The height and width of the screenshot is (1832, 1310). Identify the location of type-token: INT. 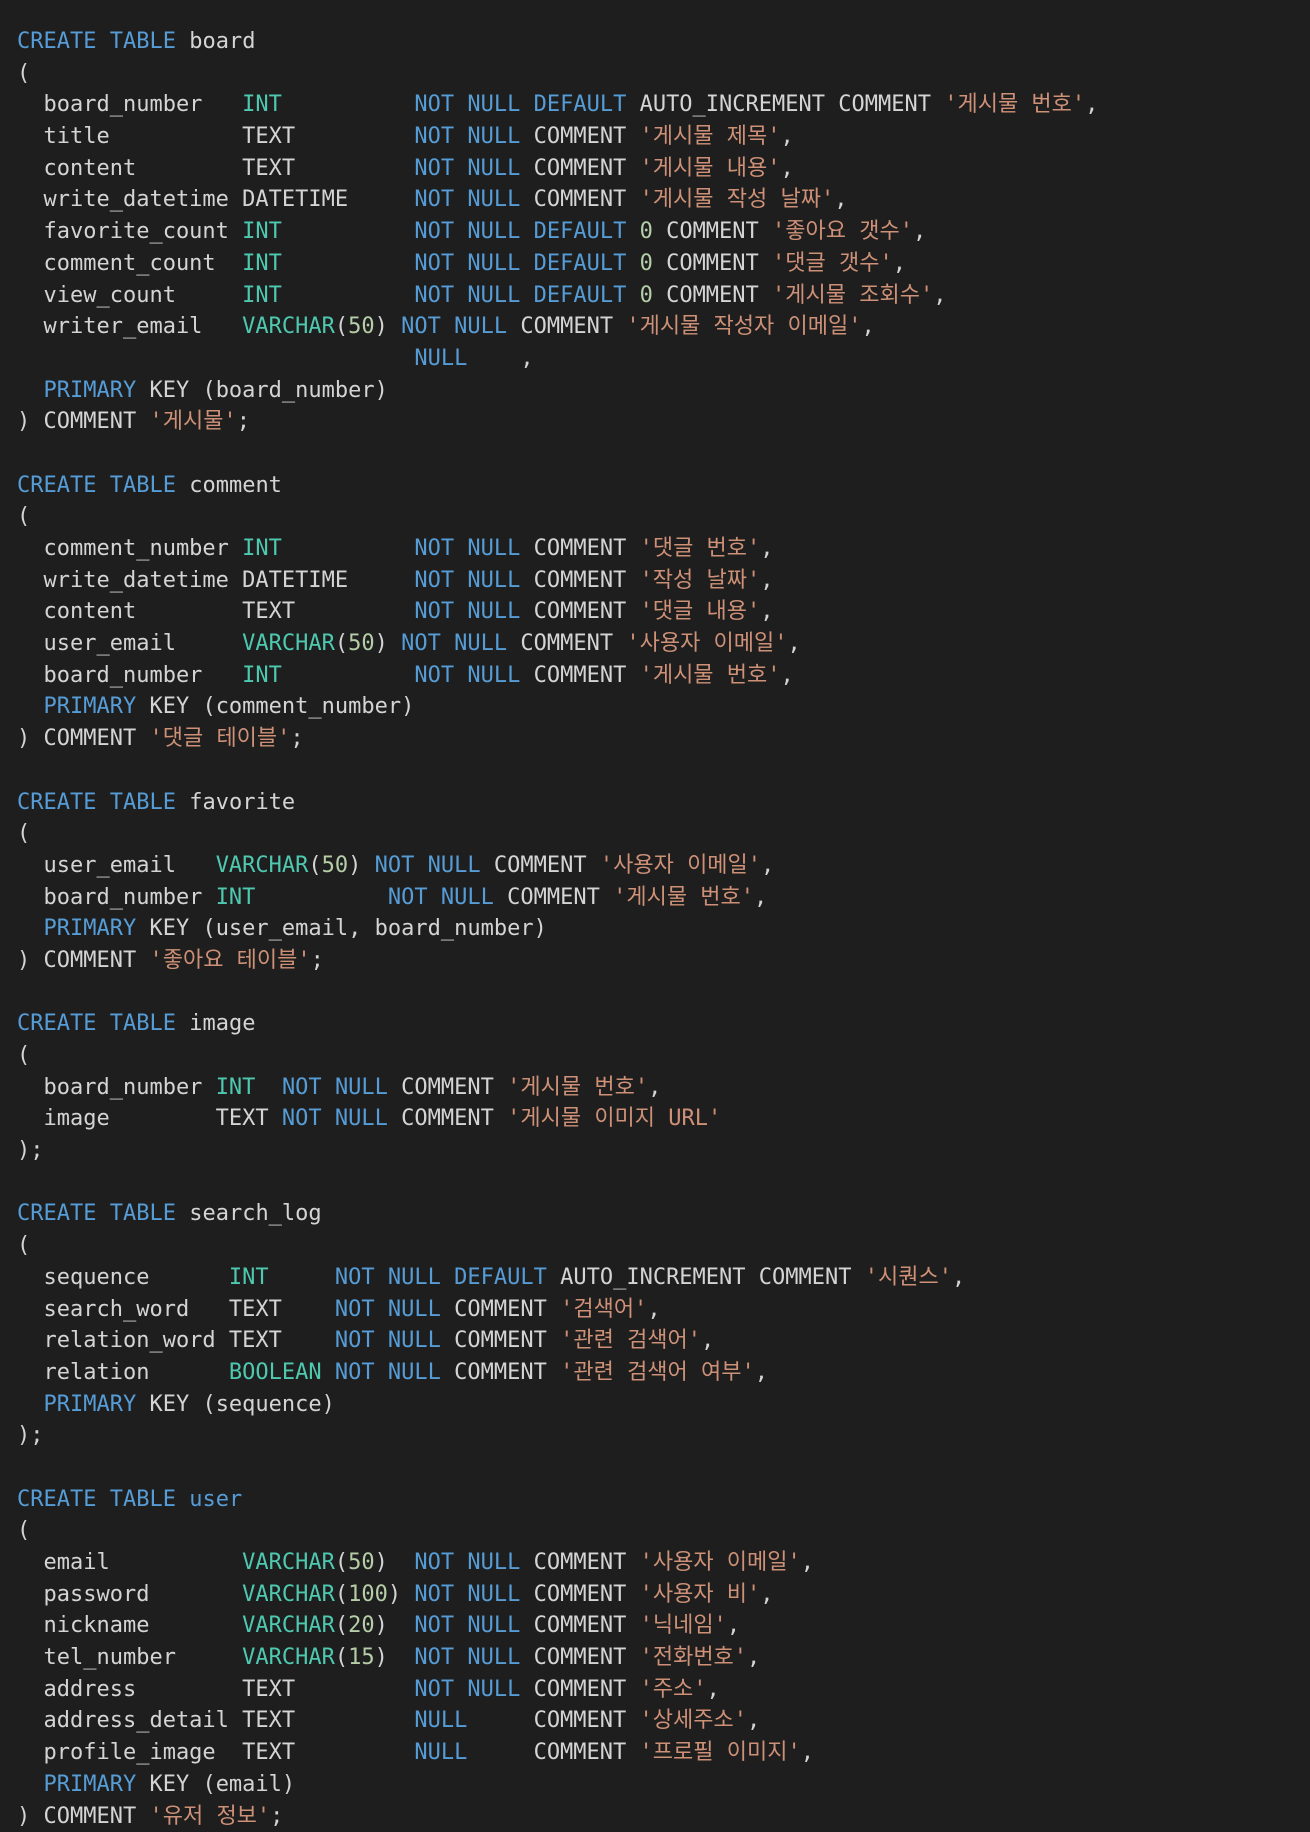
(262, 104).